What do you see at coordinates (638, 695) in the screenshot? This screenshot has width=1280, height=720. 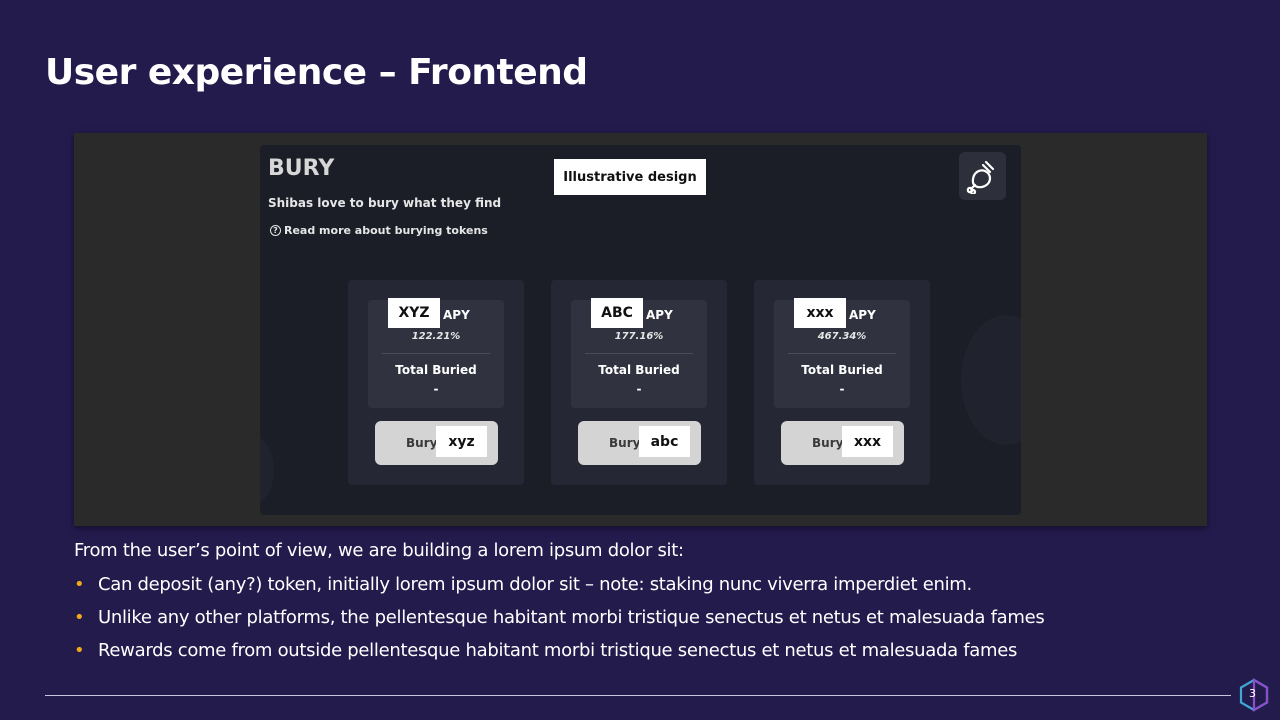 I see `footer-divider` at bounding box center [638, 695].